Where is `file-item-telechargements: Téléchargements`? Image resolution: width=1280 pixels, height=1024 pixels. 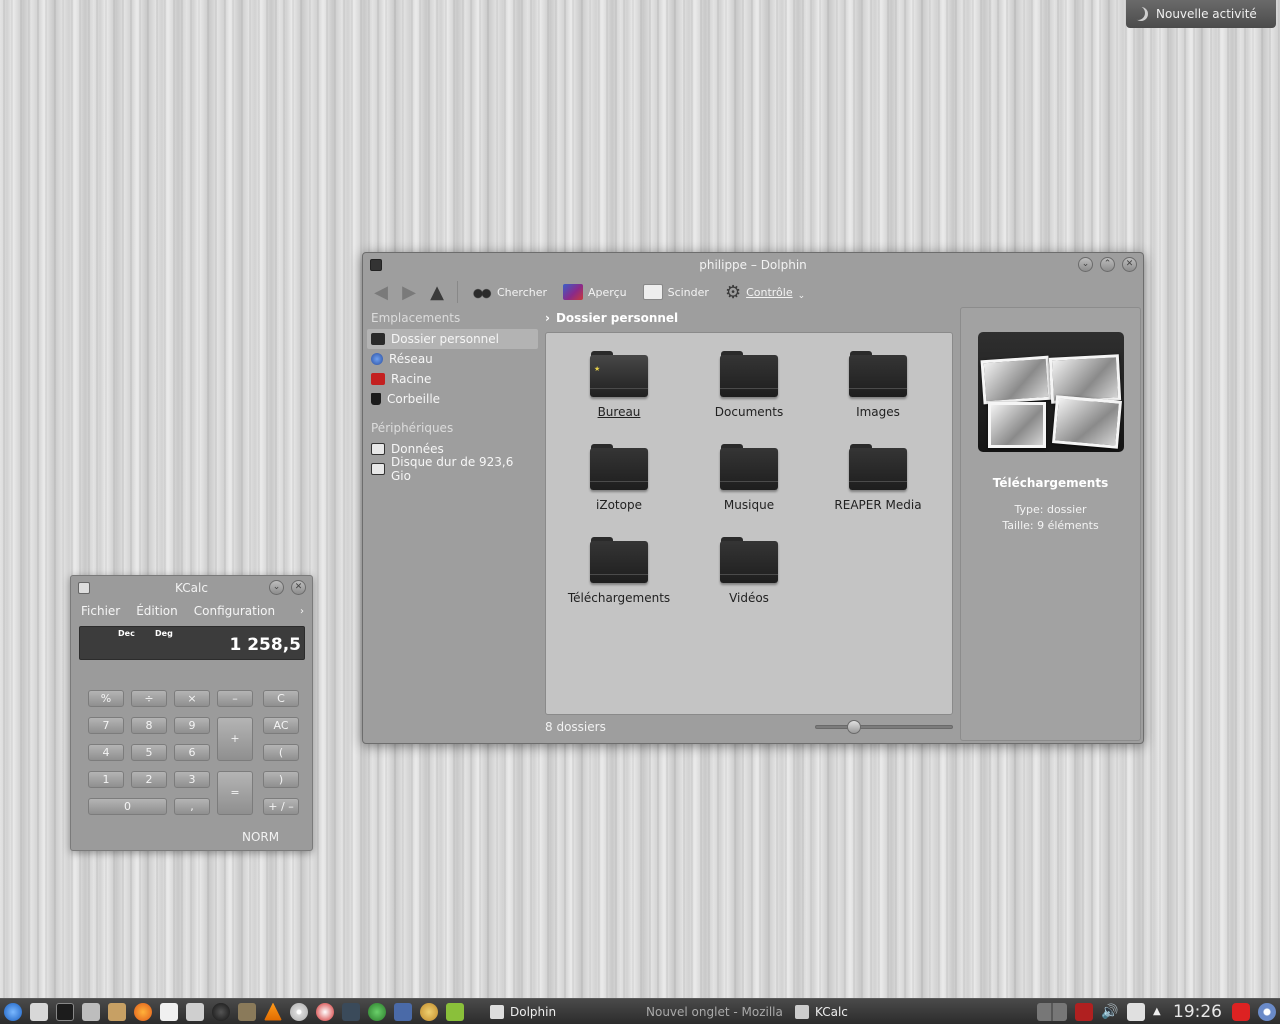 file-item-telechargements: Téléchargements is located at coordinates (619, 571).